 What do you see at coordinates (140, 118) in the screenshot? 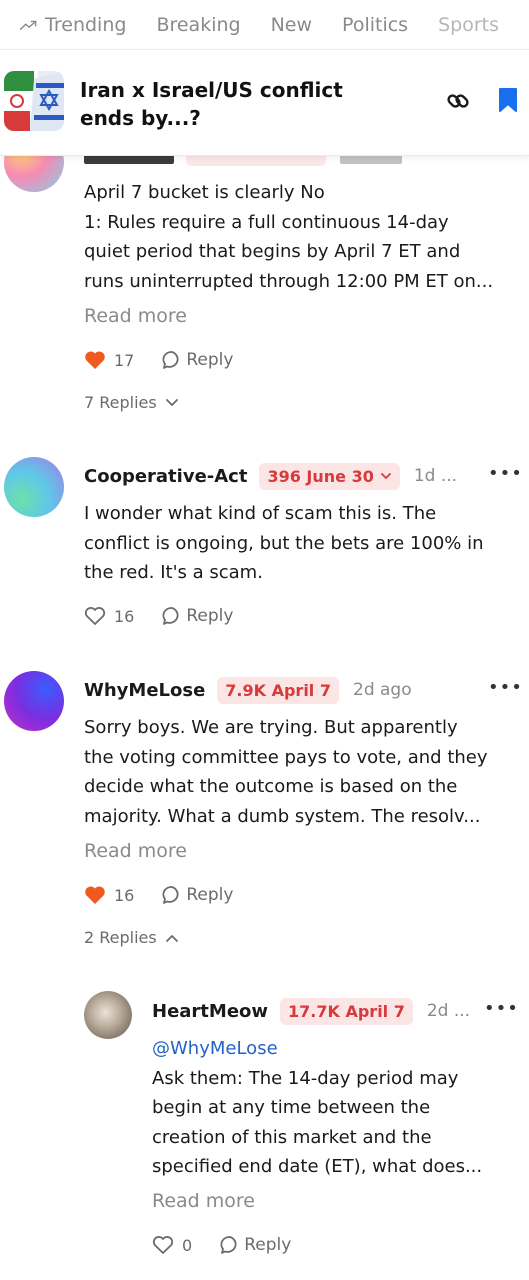
I see `market-title-line-2: ends by...?` at bounding box center [140, 118].